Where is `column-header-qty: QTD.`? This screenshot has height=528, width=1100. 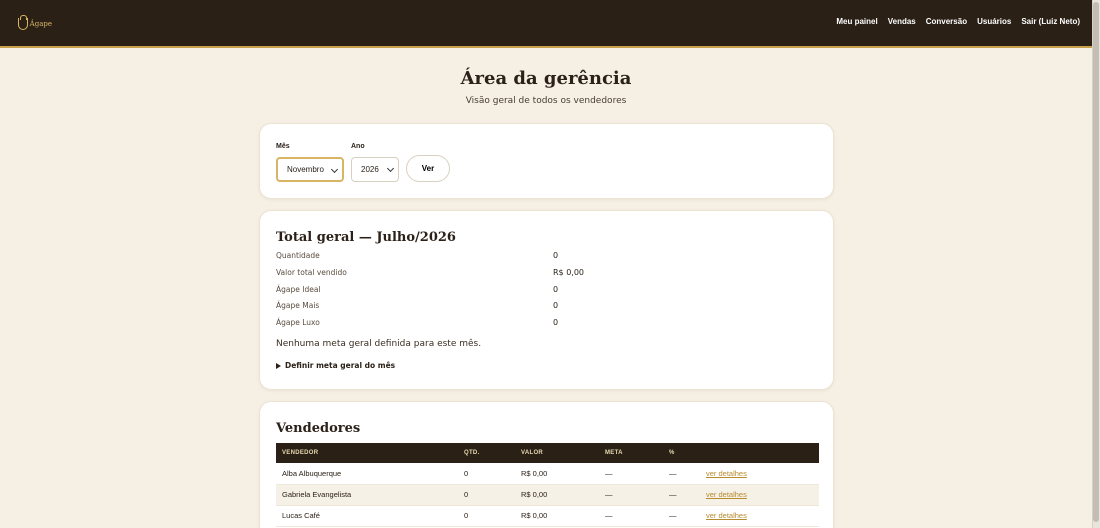
column-header-qty: QTD. is located at coordinates (472, 453).